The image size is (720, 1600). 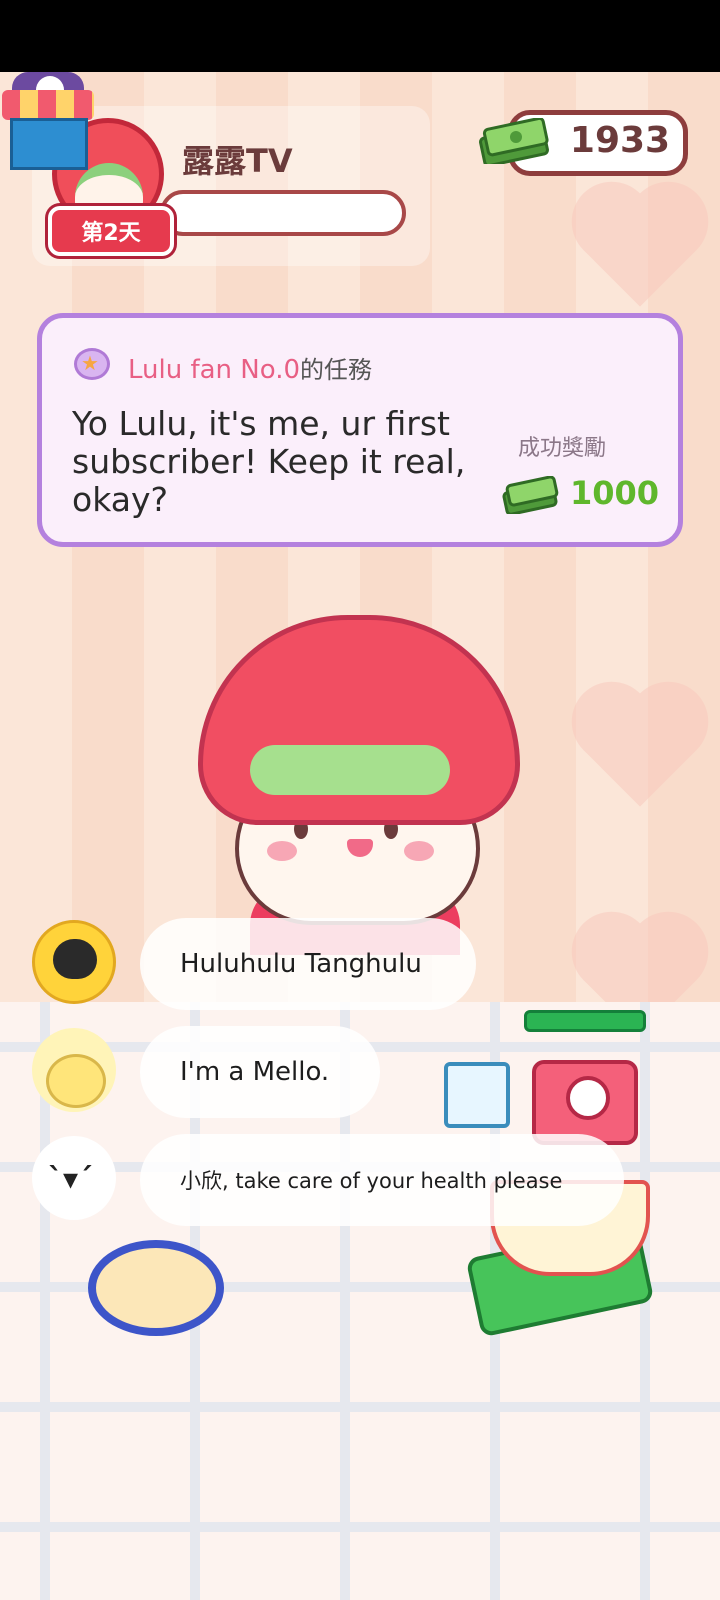 What do you see at coordinates (49, 144) in the screenshot?
I see `shop-body` at bounding box center [49, 144].